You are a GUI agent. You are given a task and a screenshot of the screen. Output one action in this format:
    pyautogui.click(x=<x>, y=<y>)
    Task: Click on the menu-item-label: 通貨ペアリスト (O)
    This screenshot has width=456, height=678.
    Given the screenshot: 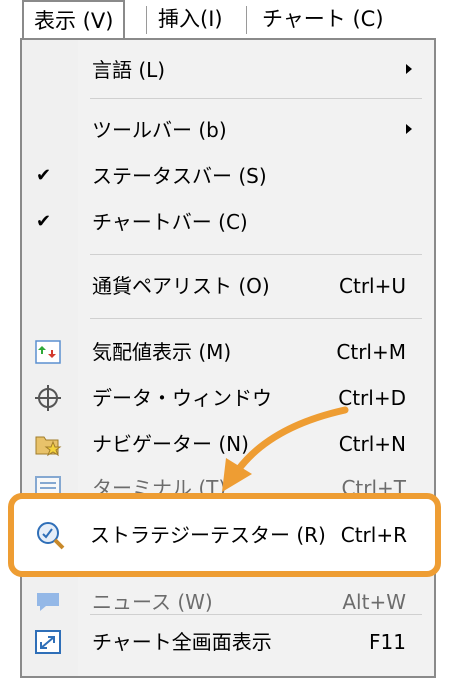 What is the action you would take?
    pyautogui.click(x=181, y=286)
    